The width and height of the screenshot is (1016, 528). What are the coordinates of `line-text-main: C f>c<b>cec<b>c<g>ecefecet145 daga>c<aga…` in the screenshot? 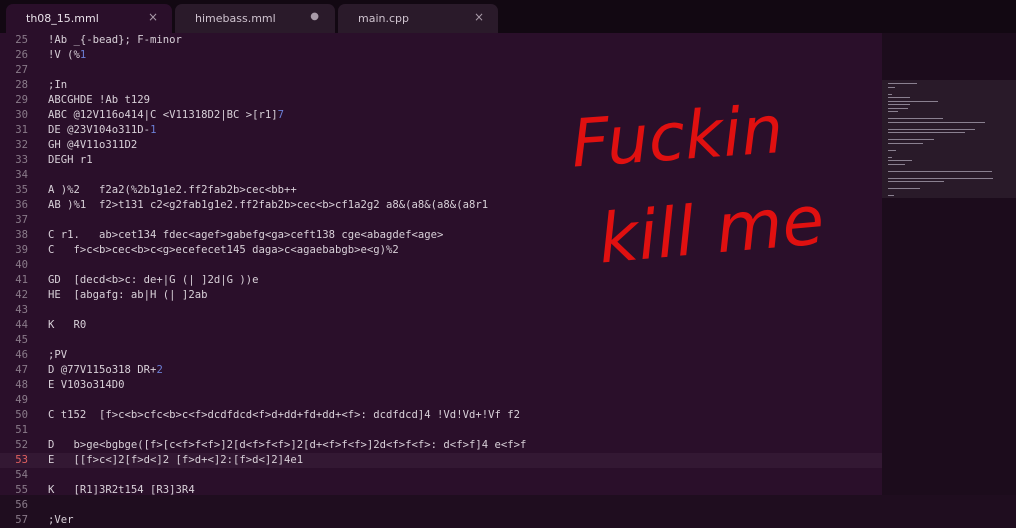 It's located at (223, 250).